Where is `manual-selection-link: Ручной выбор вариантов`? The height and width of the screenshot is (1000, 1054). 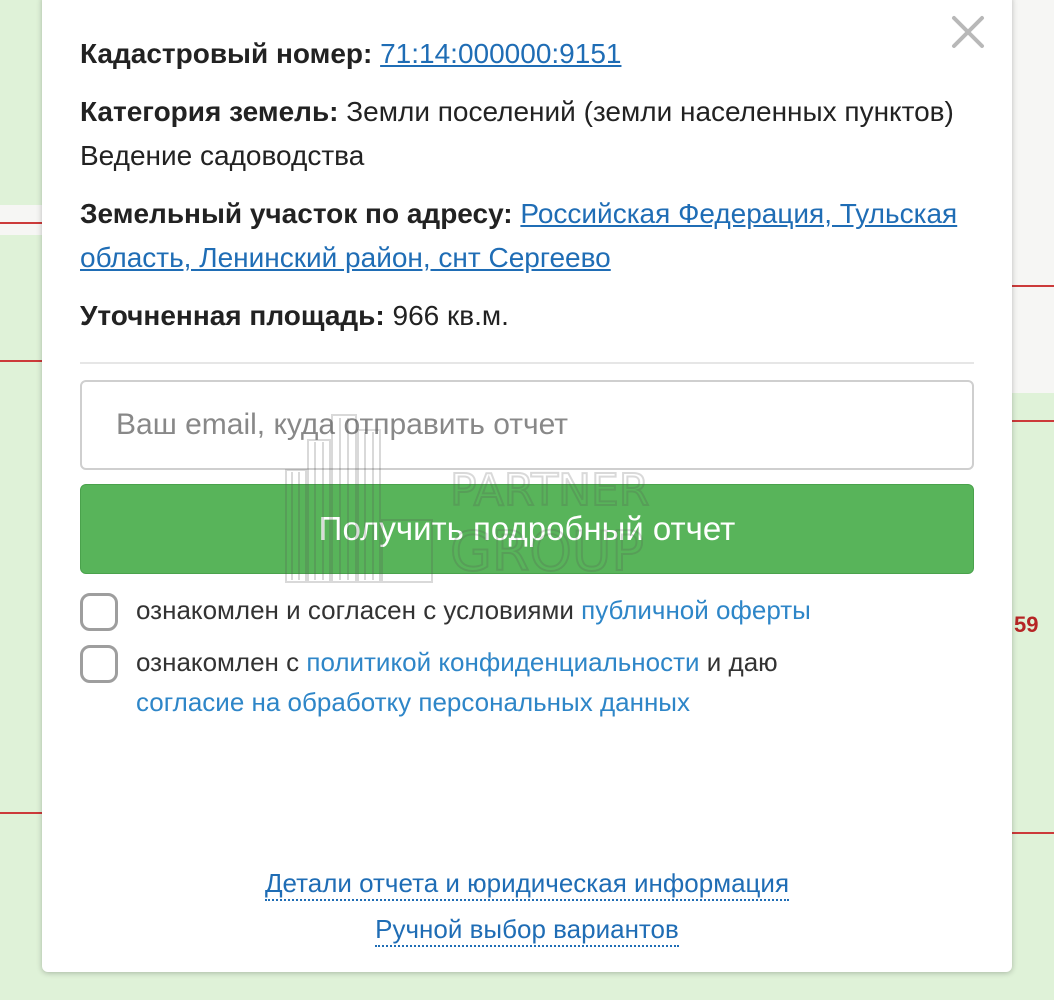 manual-selection-link: Ручной выбор вариантов is located at coordinates (527, 930).